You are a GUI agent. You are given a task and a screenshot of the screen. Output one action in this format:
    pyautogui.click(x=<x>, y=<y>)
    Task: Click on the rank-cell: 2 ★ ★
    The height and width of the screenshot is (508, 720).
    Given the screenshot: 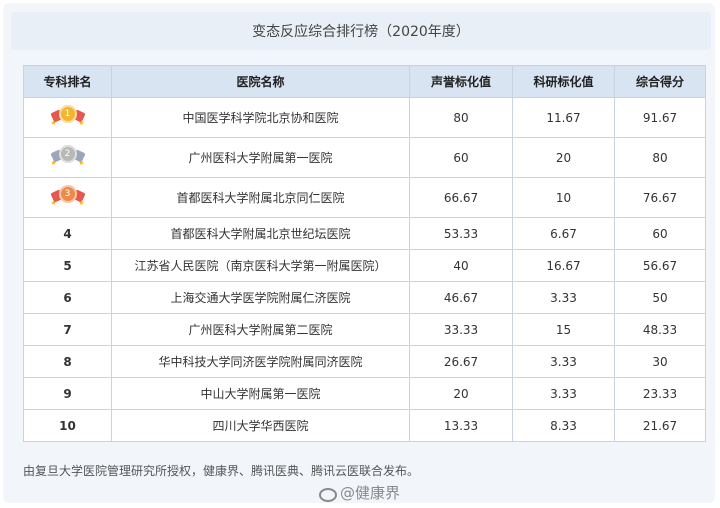 What is the action you would take?
    pyautogui.click(x=67, y=157)
    